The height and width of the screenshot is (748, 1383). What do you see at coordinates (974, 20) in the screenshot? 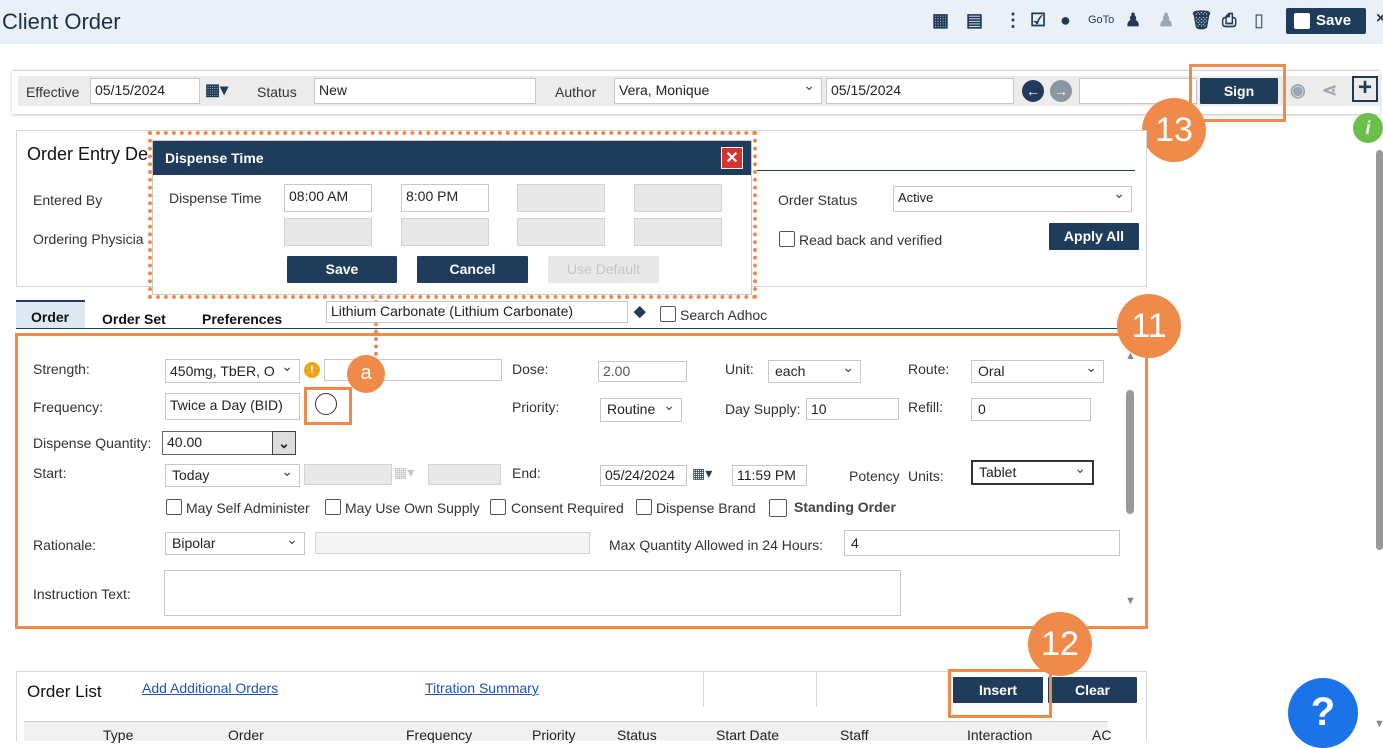
I see `notes-add-icon: ▤` at bounding box center [974, 20].